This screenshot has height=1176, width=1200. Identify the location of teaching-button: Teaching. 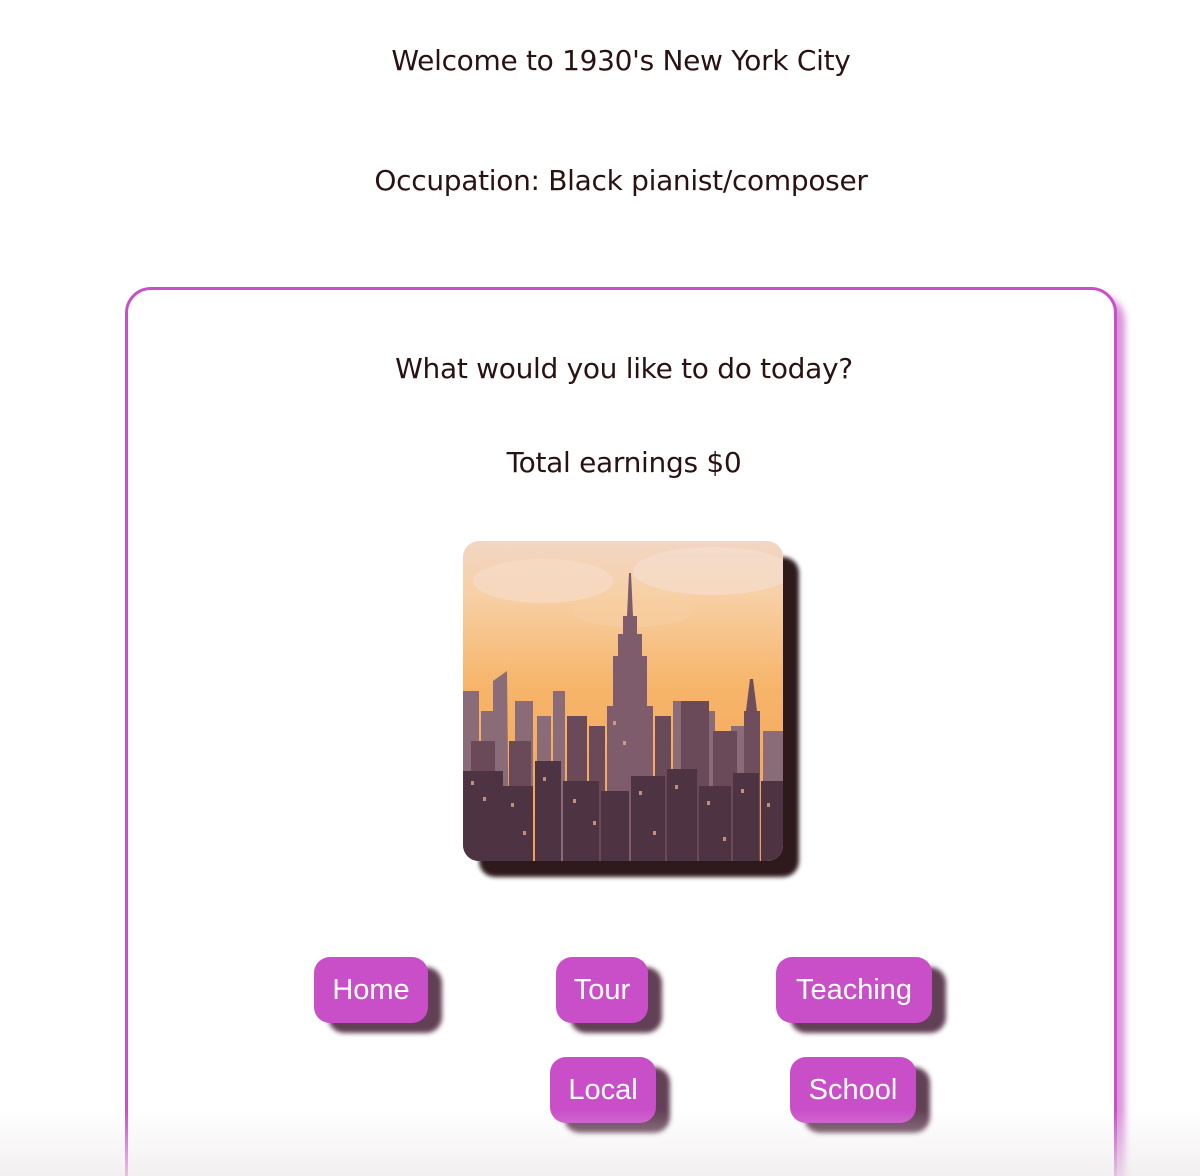
(854, 990).